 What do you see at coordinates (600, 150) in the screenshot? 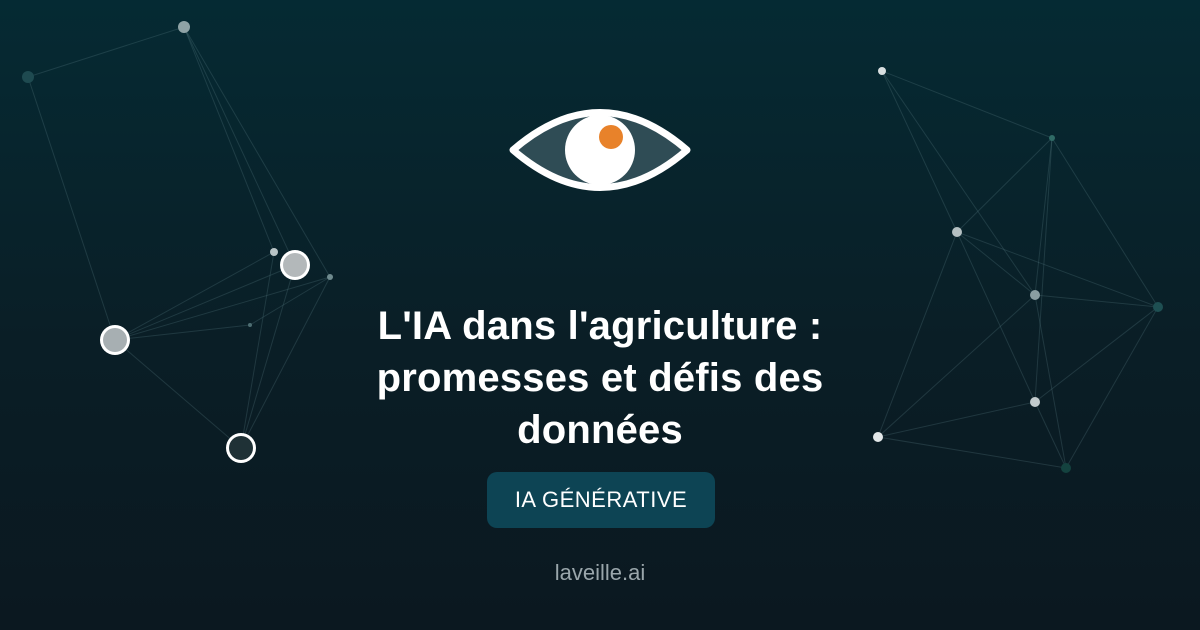
I see `eye-icon` at bounding box center [600, 150].